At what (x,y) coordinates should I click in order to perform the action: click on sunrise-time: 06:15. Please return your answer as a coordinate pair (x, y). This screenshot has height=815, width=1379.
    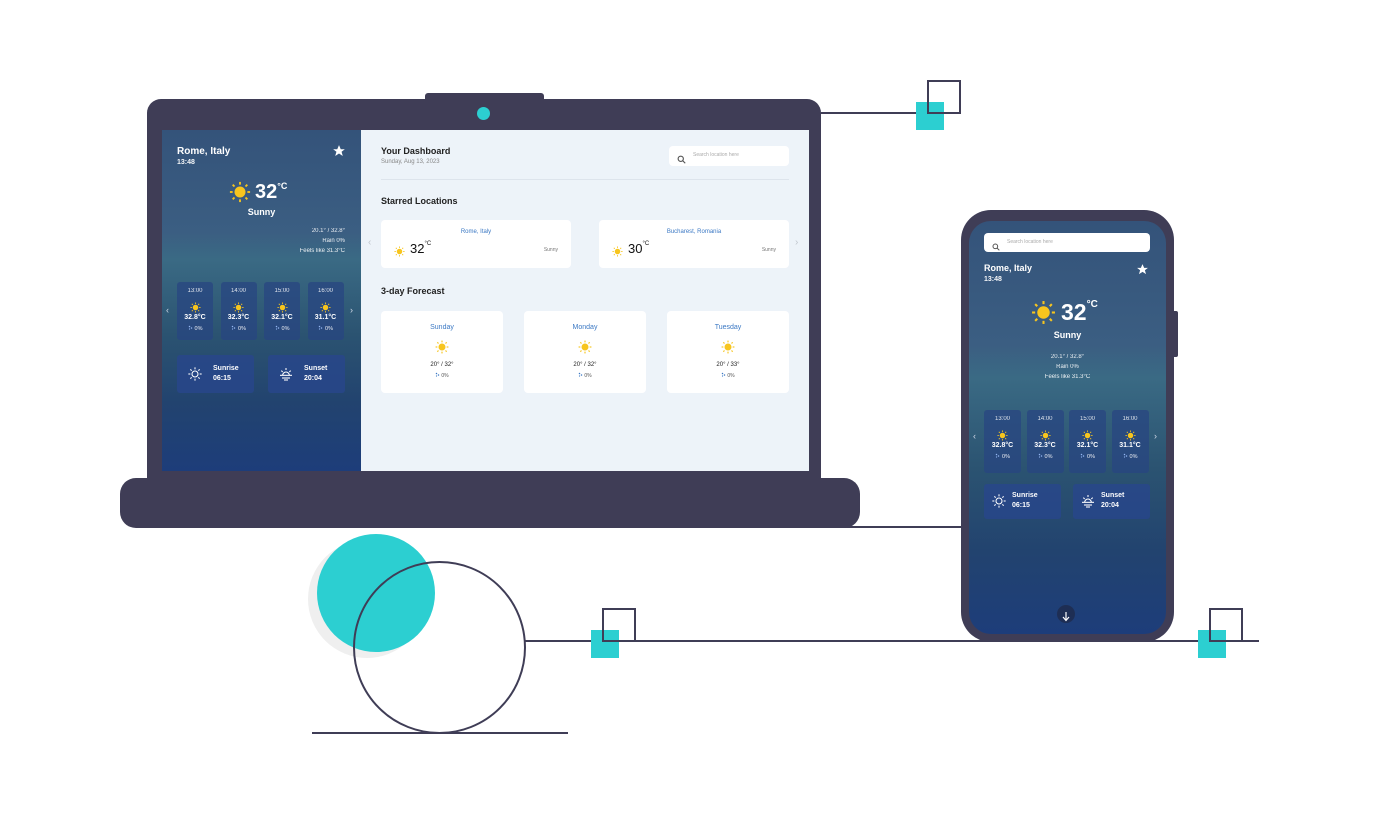
    Looking at the image, I should click on (222, 378).